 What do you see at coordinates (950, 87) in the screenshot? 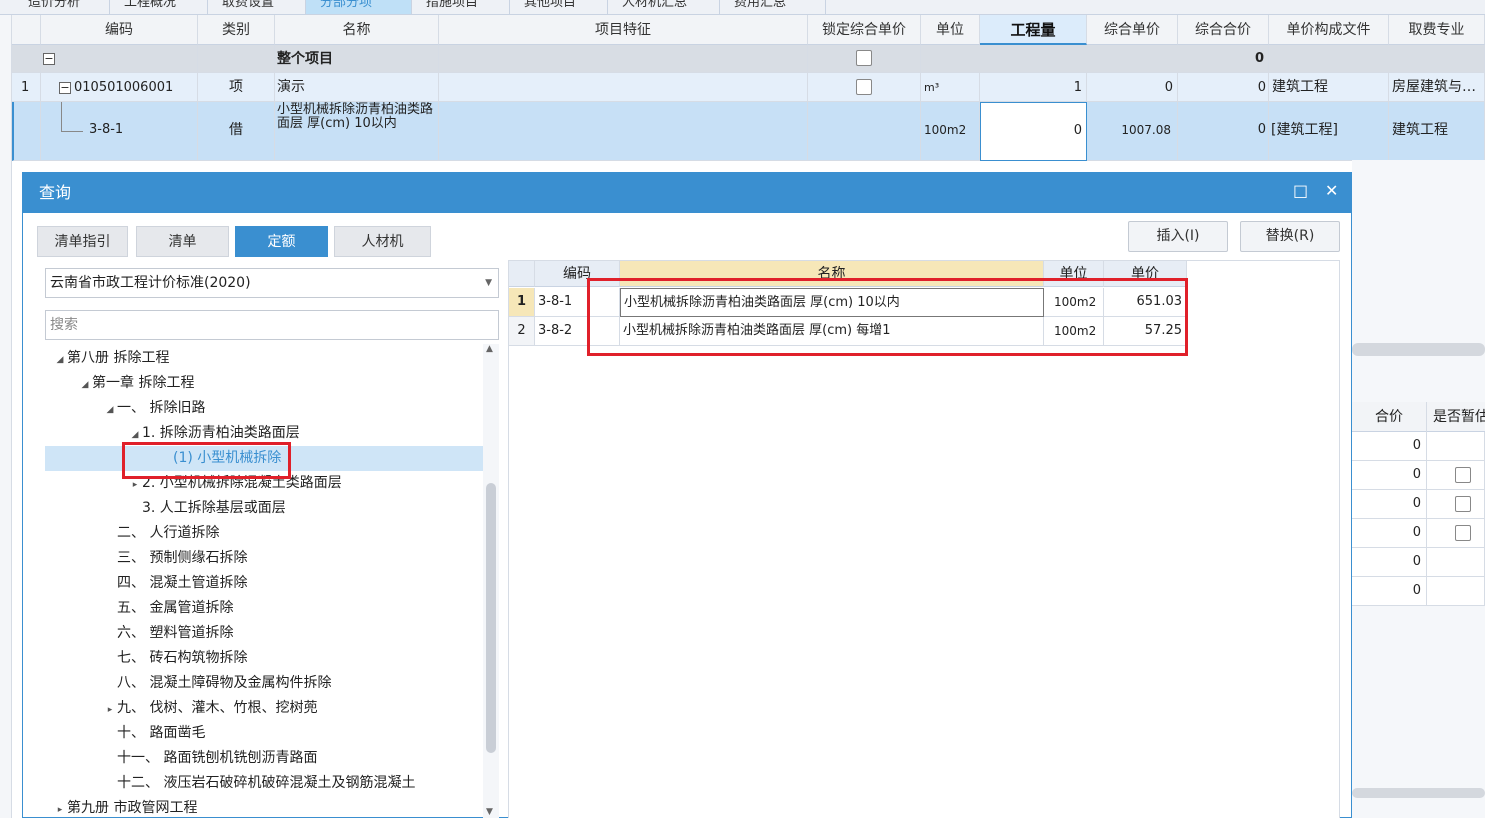
I see `row1-unit: m³` at bounding box center [950, 87].